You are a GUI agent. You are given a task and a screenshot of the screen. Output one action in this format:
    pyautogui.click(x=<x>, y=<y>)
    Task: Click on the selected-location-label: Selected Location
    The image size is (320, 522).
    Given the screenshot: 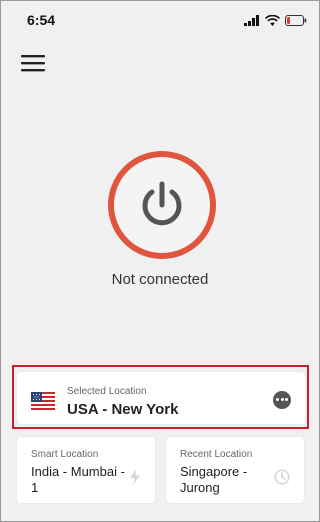 What is the action you would take?
    pyautogui.click(x=107, y=391)
    